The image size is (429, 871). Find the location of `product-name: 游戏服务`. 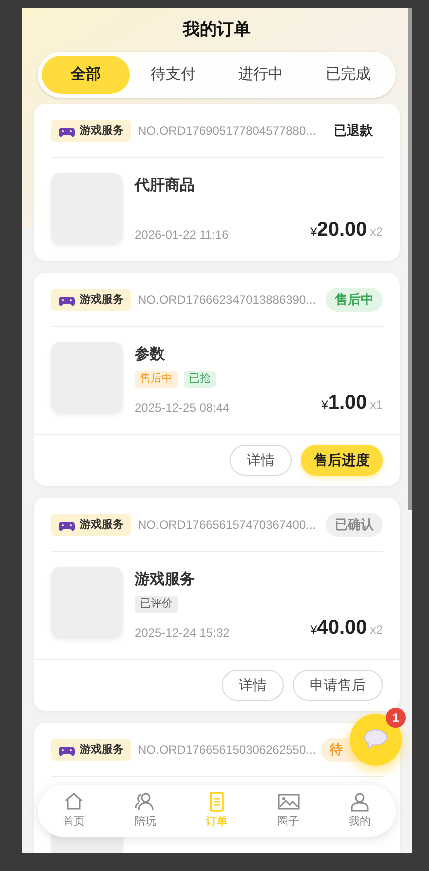

product-name: 游戏服务 is located at coordinates (165, 580).